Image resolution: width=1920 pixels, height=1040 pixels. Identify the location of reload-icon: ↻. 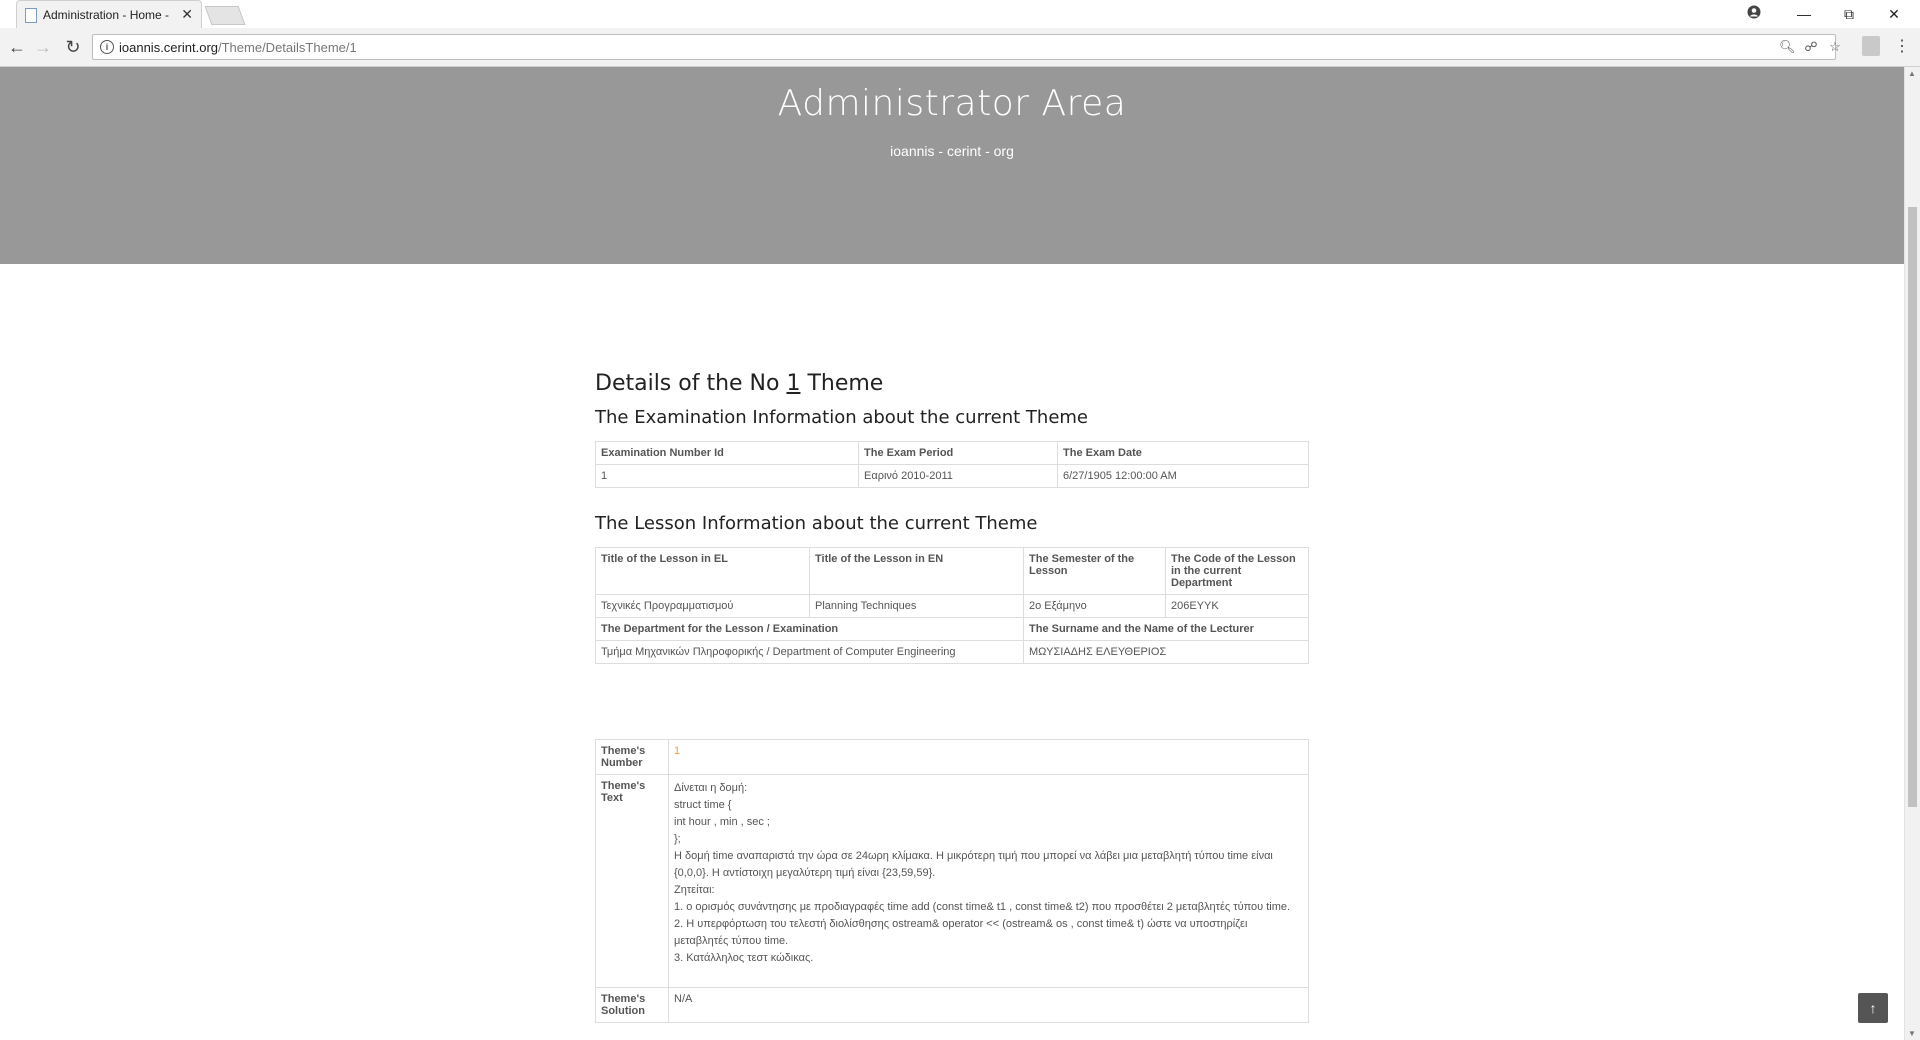
(73, 47).